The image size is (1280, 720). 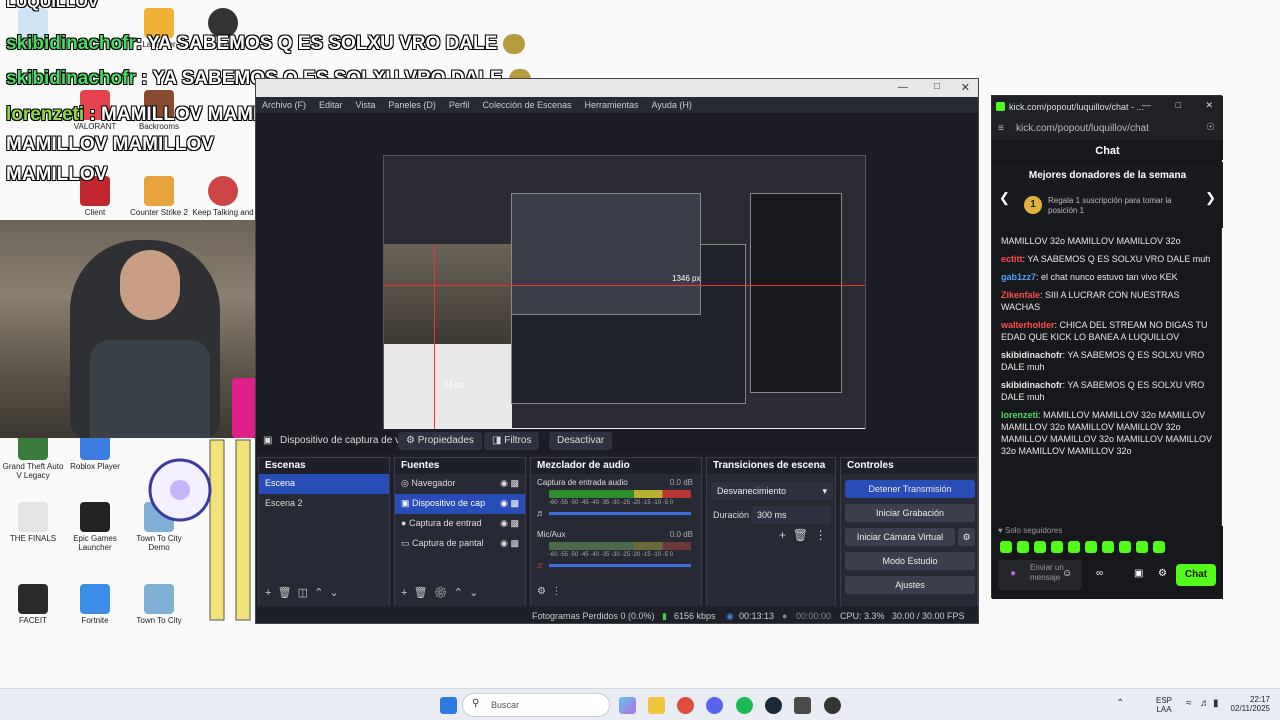 What do you see at coordinates (772, 491) in the screenshot?
I see `transition-select: Desvanecimiento ▾` at bounding box center [772, 491].